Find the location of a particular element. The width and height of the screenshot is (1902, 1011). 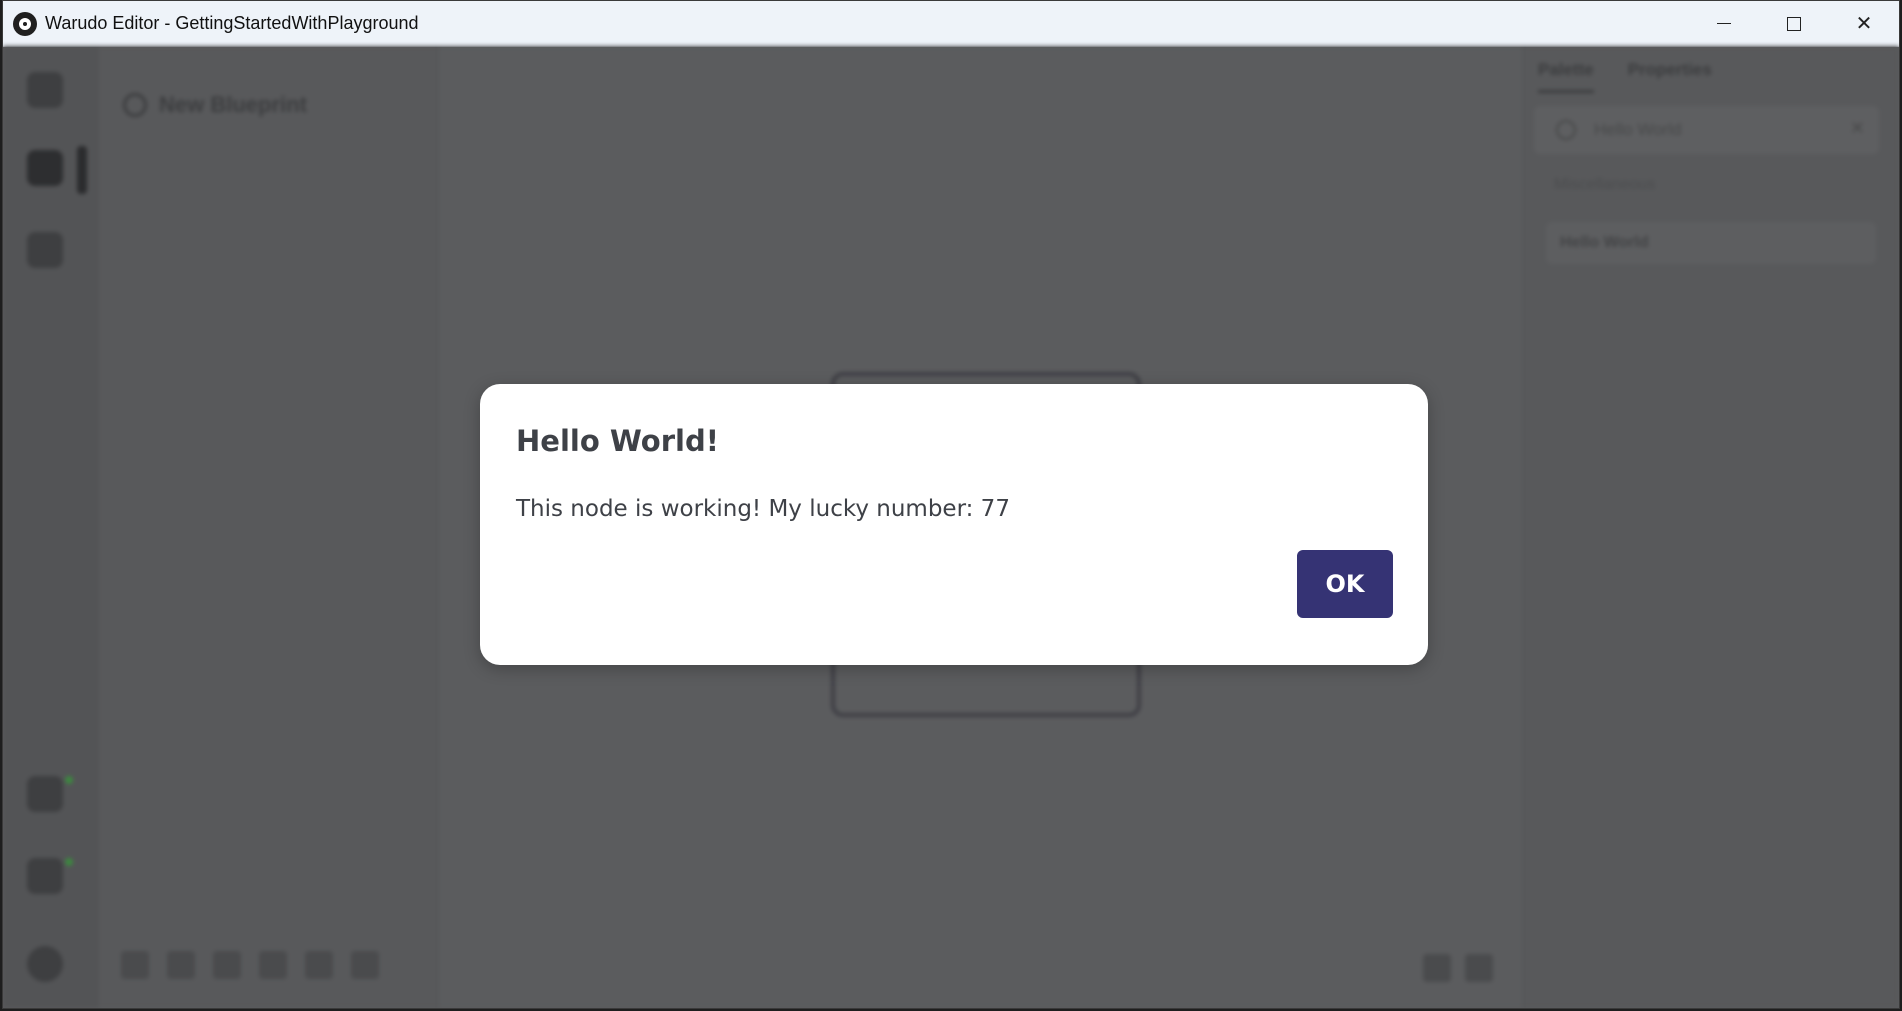

undo-redo-tools is located at coordinates (1458, 968).